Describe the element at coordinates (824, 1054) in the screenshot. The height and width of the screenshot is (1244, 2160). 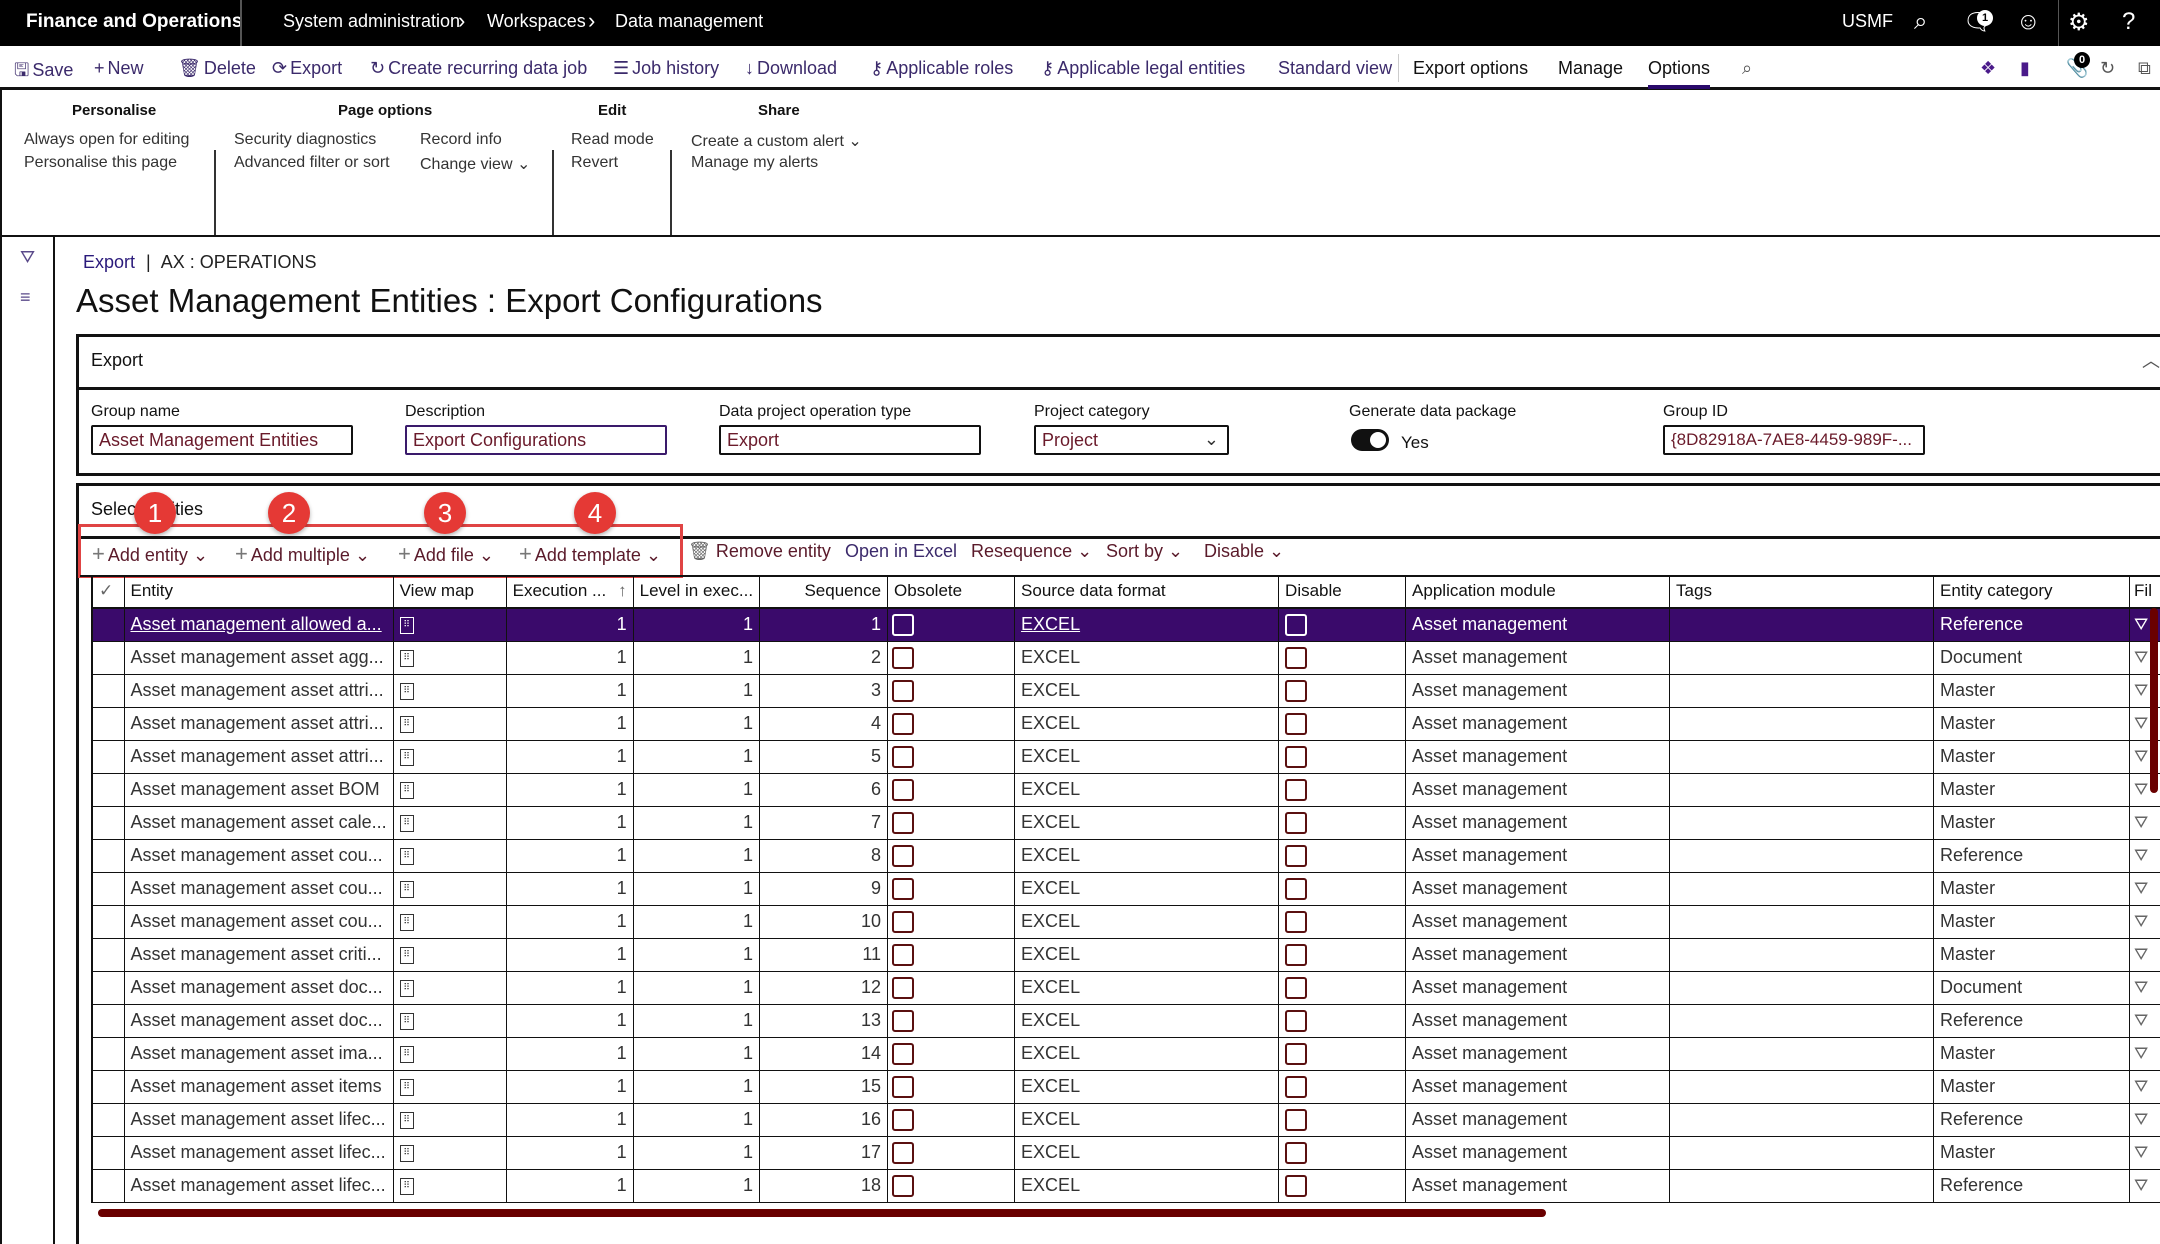
I see `sequence-cell: 14` at that location.